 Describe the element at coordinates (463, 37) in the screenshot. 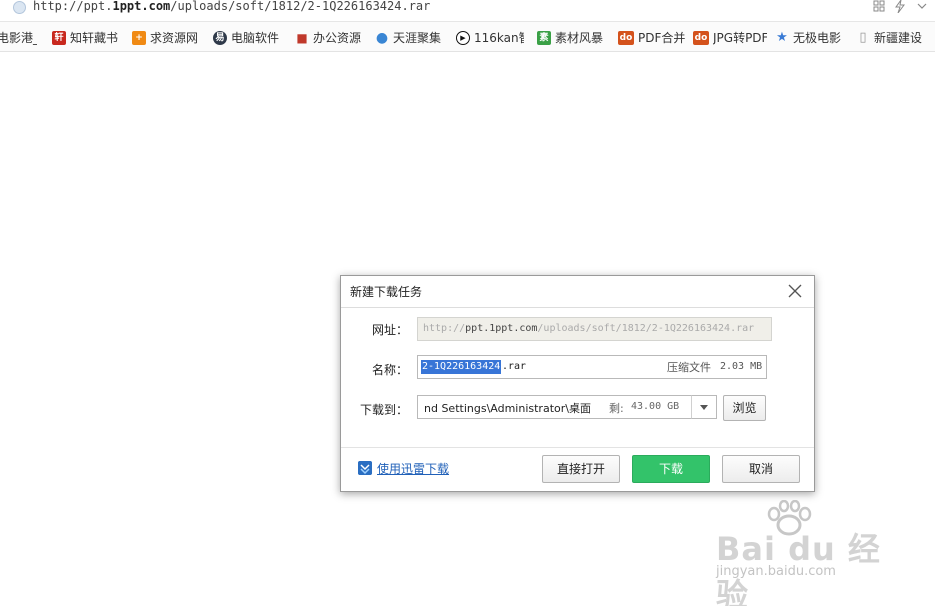

I see `play-icon: ▶` at that location.